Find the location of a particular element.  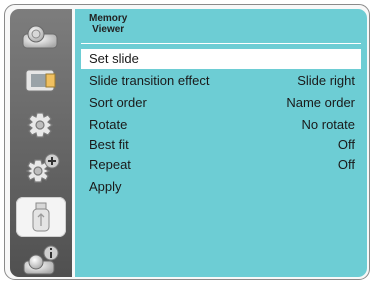

settings-gear-icon is located at coordinates (40, 125).